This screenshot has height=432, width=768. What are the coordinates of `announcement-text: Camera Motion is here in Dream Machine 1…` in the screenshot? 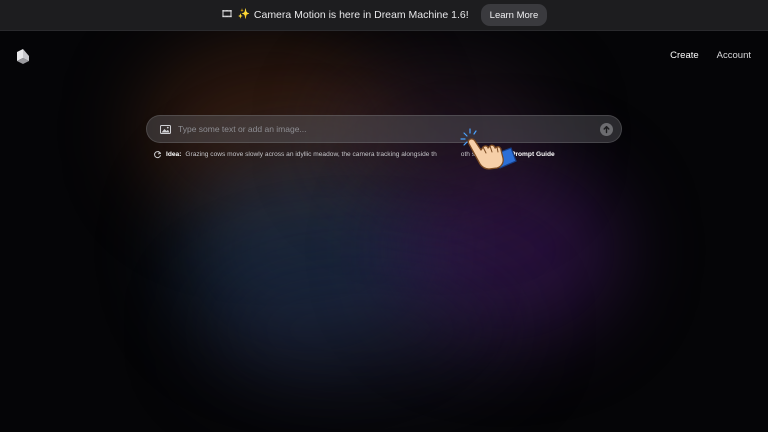 It's located at (361, 15).